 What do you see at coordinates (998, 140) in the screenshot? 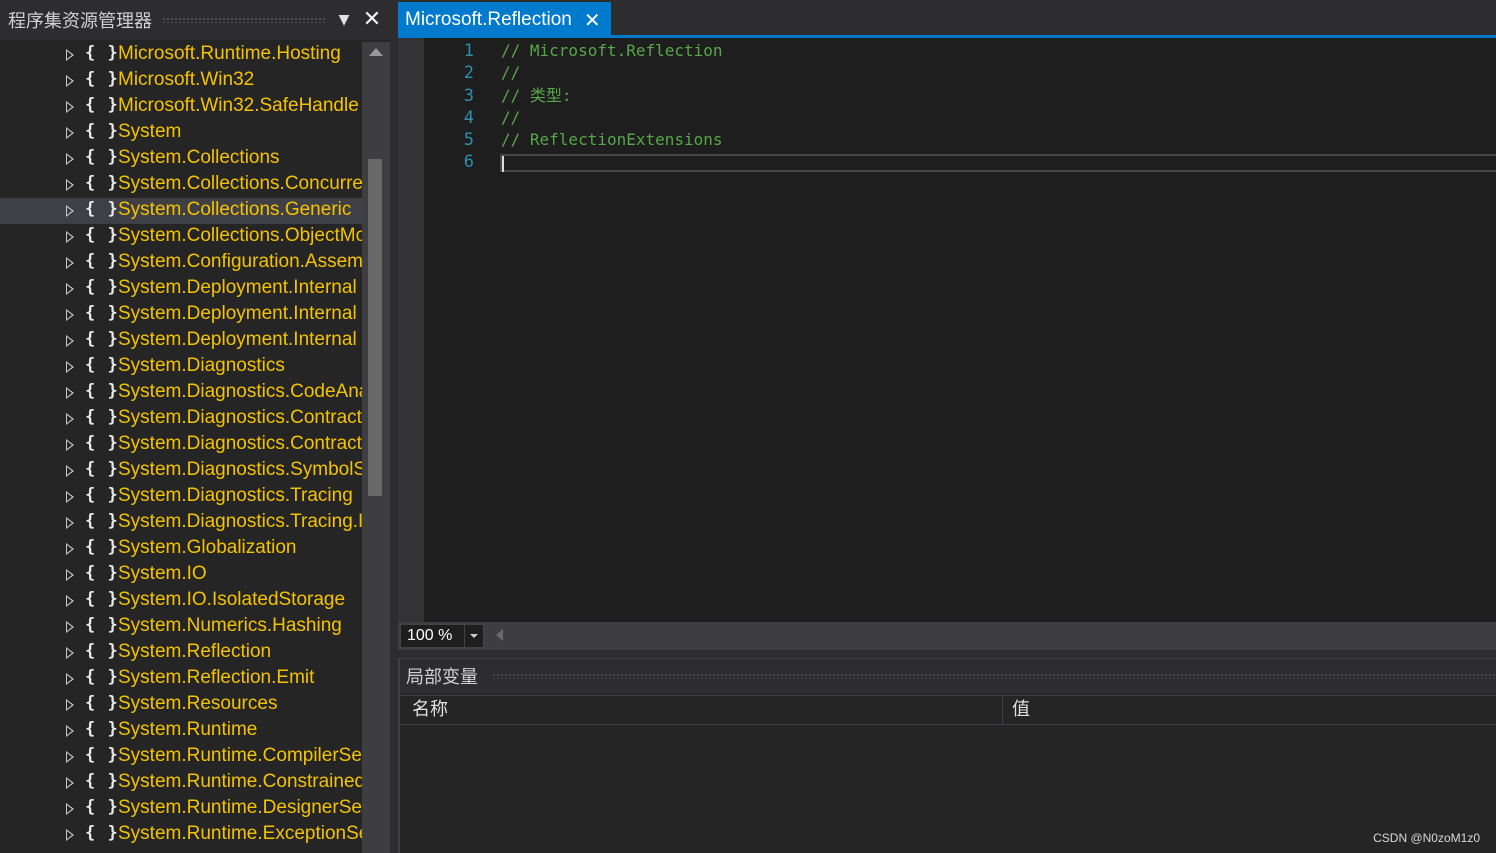
I see `code-line: // ReflectionExtensions` at bounding box center [998, 140].